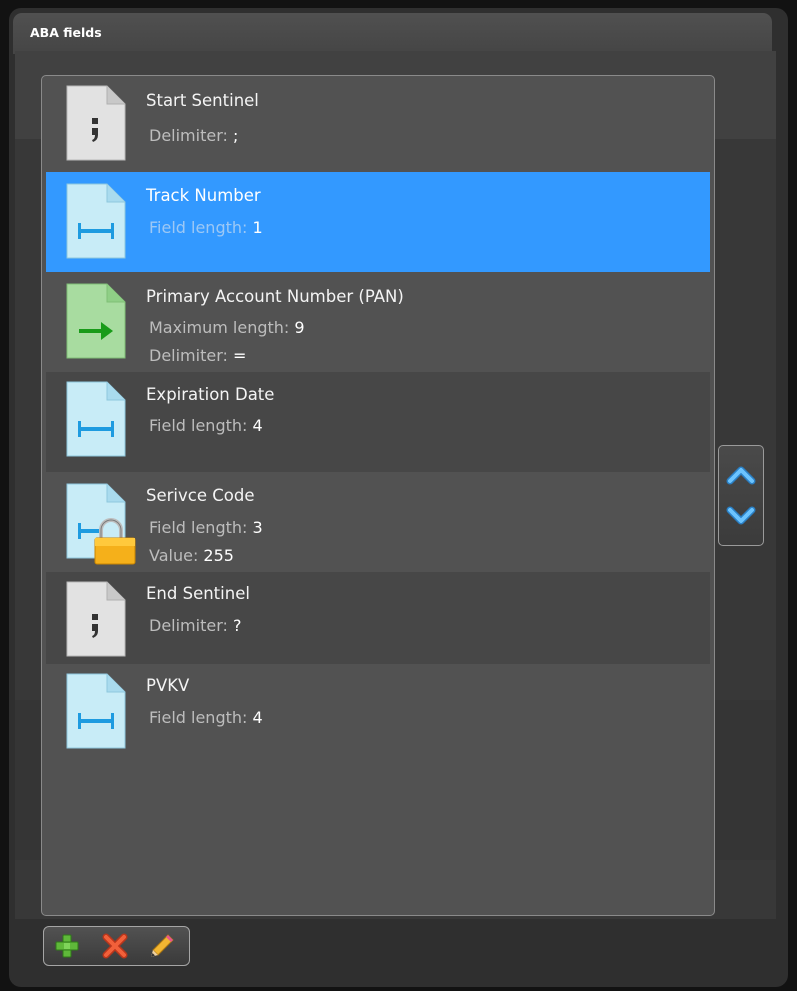 The width and height of the screenshot is (797, 991). Describe the element at coordinates (239, 355) in the screenshot. I see `property-value: =` at that location.